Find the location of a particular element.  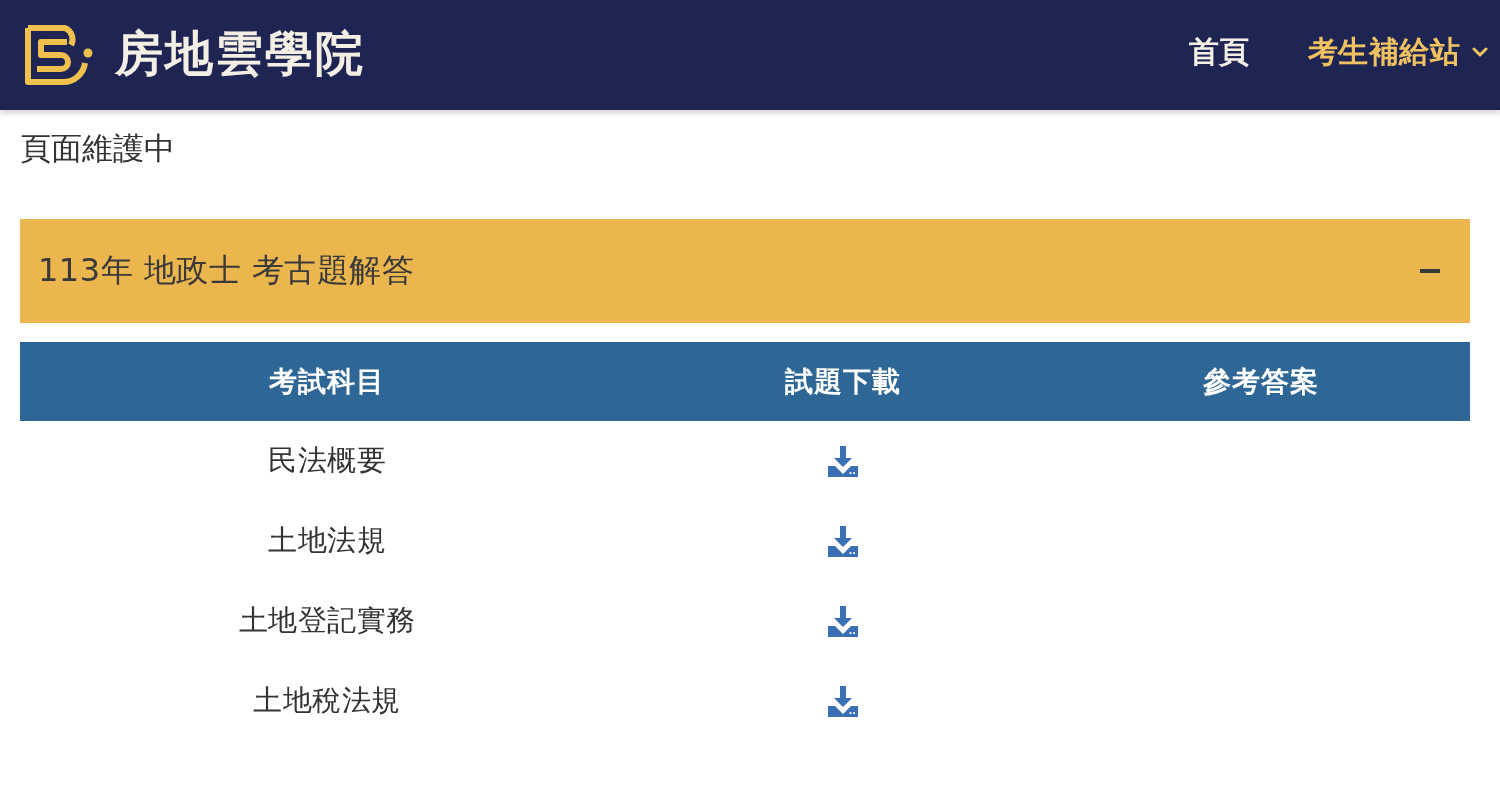

nav-dropdown: 考生補給站 is located at coordinates (1397, 52).